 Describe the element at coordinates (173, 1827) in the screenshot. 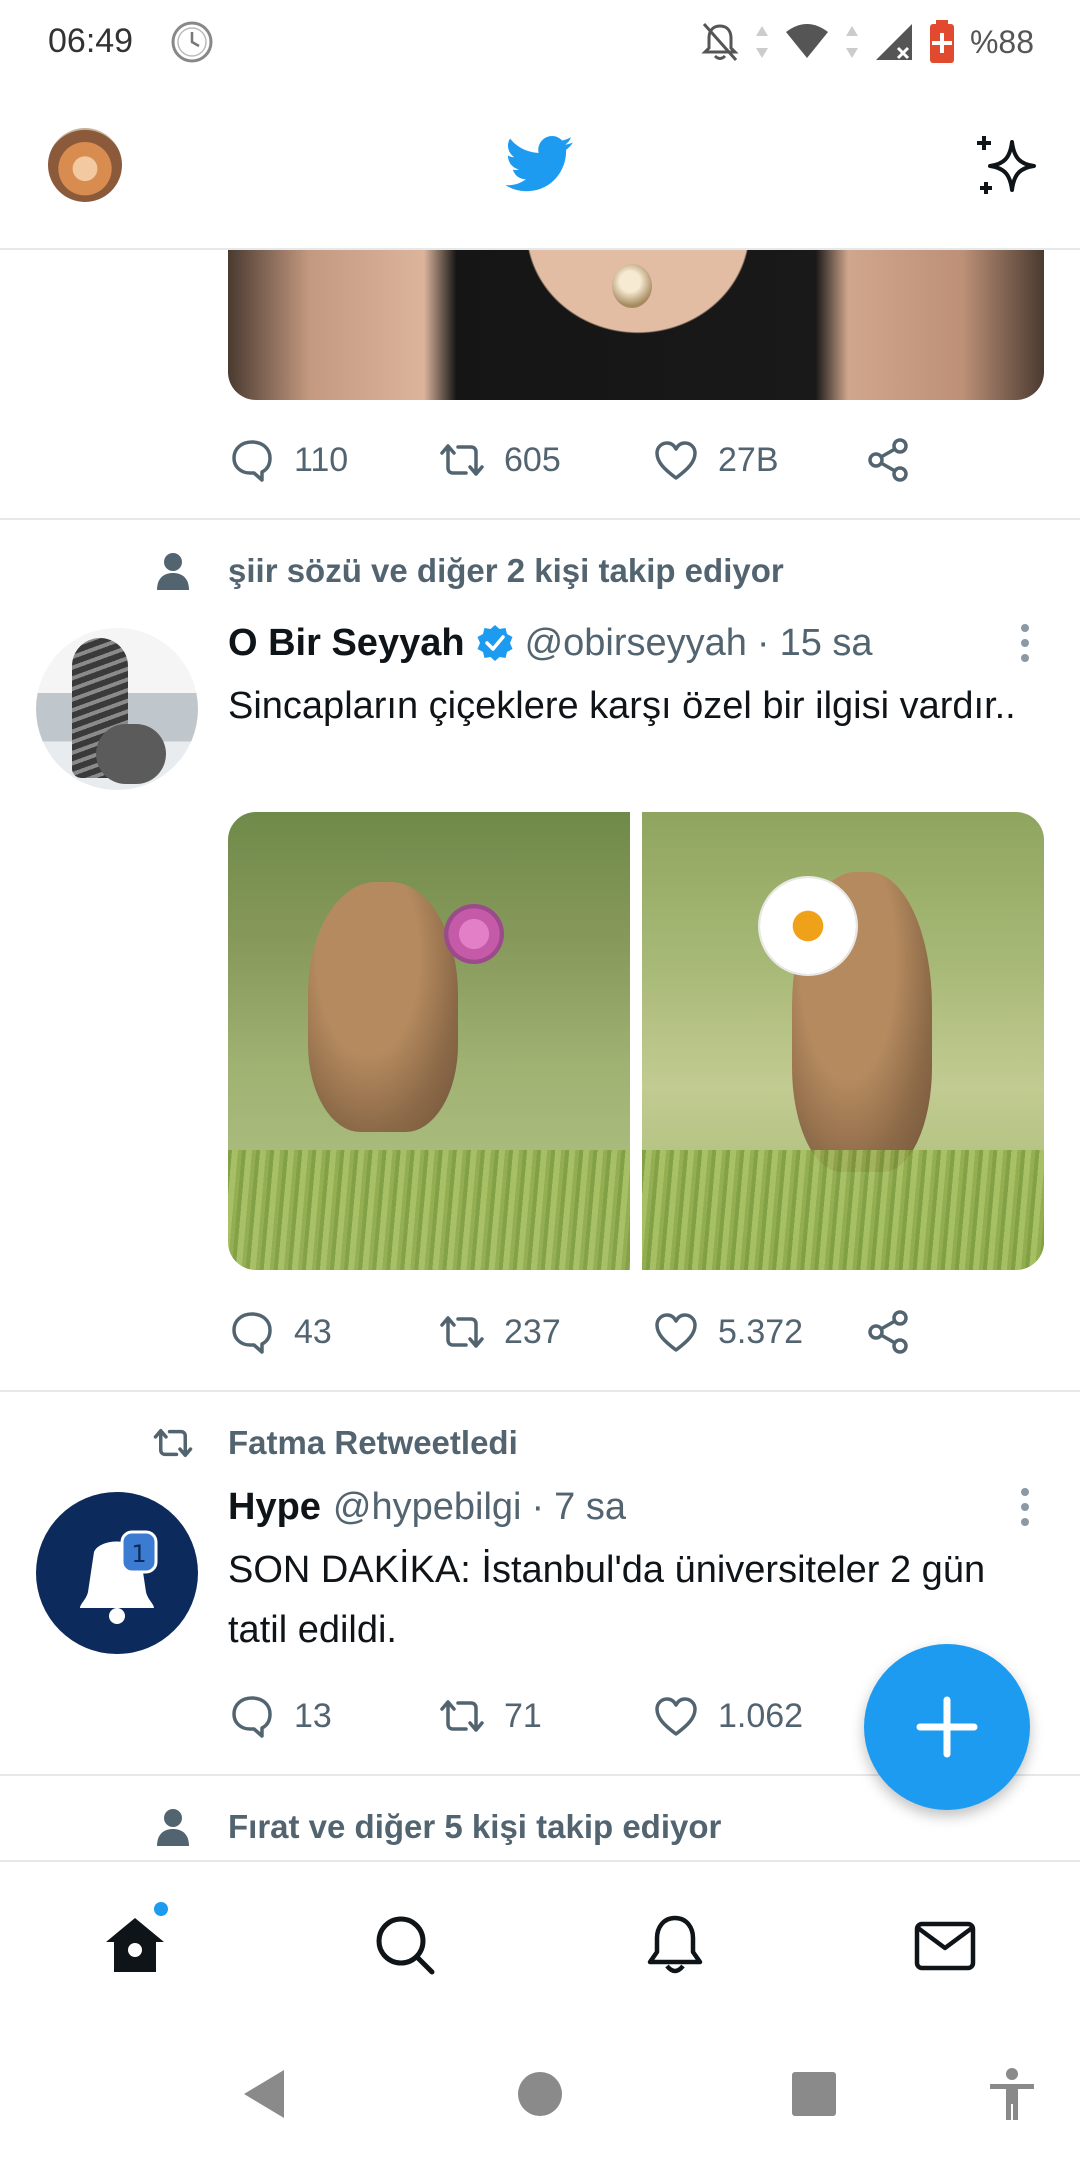

I see `person-icon` at that location.